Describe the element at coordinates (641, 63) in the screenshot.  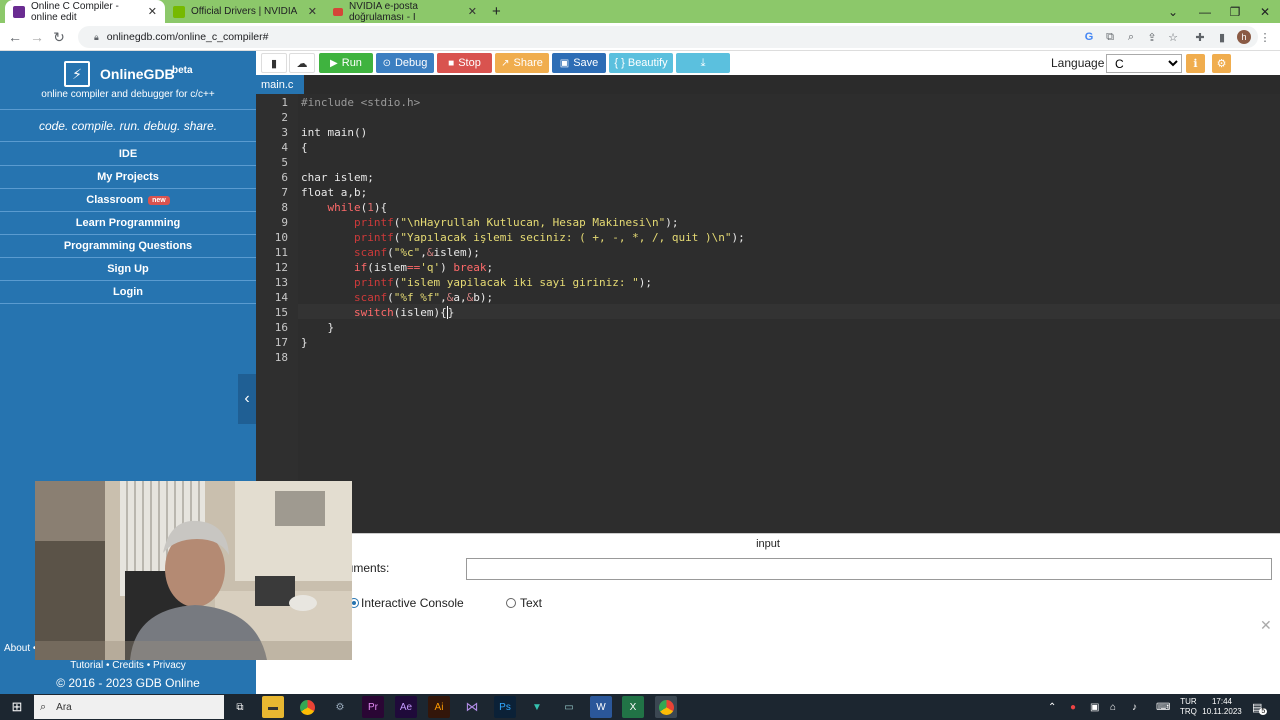
I see `beautify-button: { } Beautify` at that location.